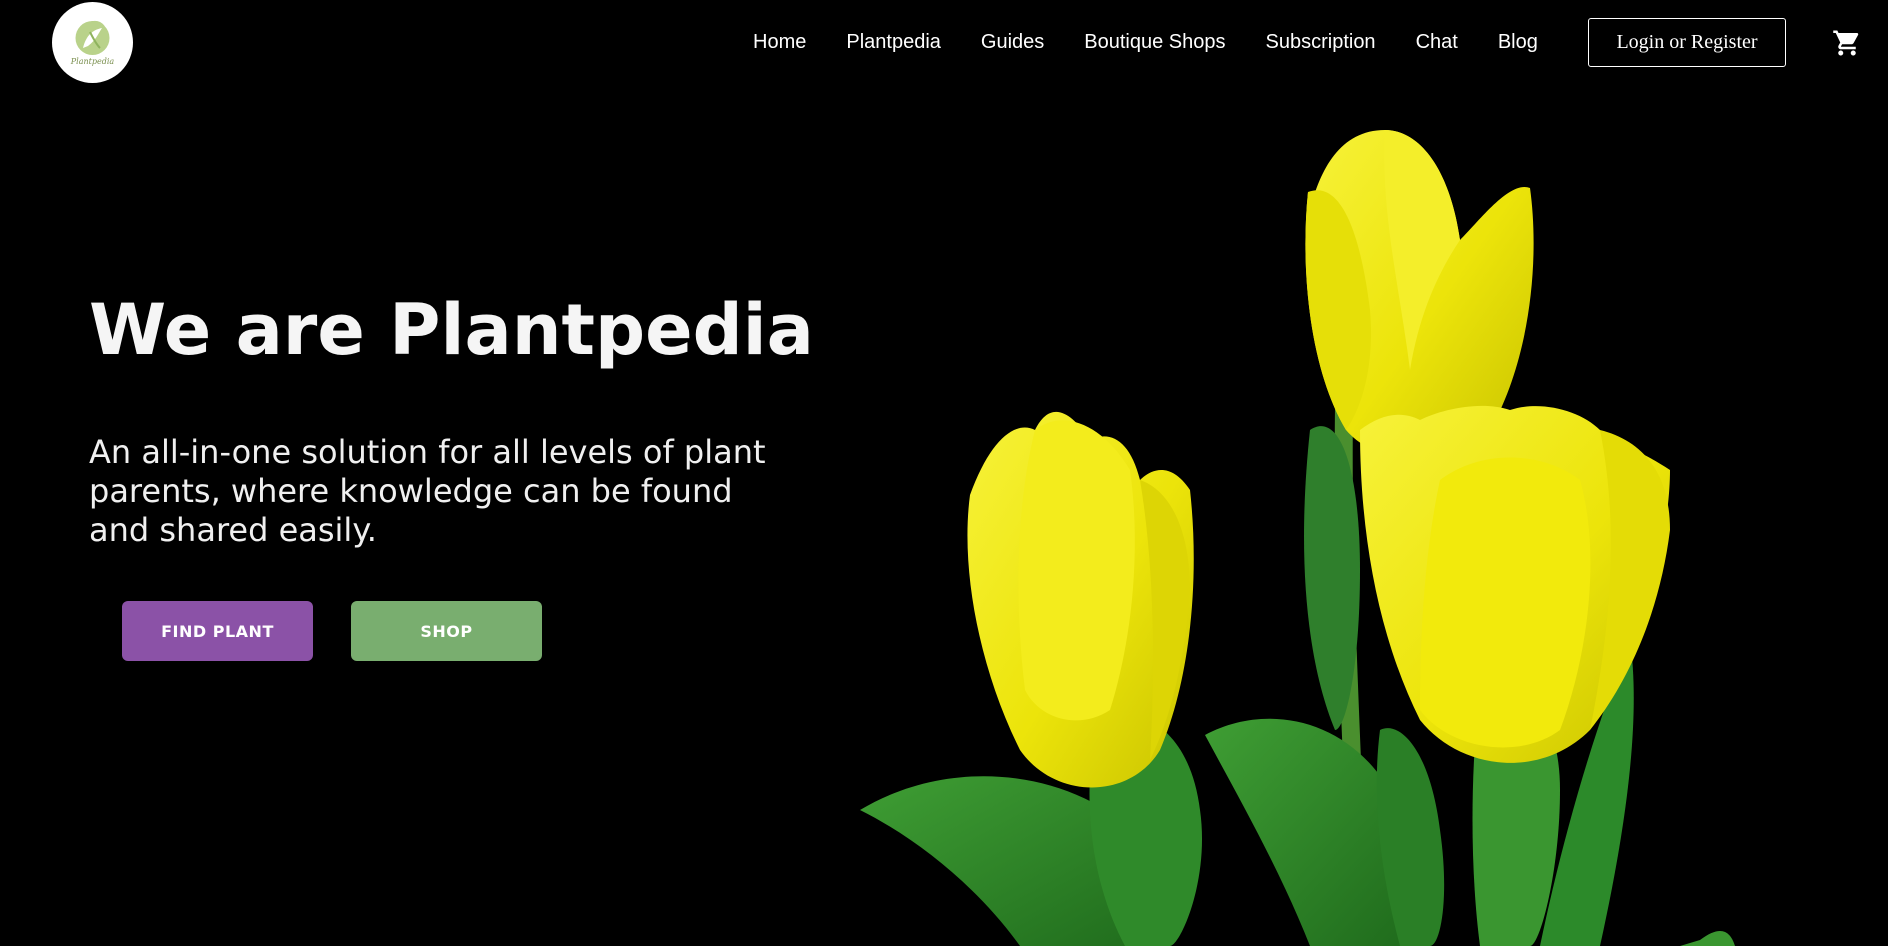 The image size is (1888, 946). Describe the element at coordinates (1321, 42) in the screenshot. I see `nav-subscription: Subscription` at that location.